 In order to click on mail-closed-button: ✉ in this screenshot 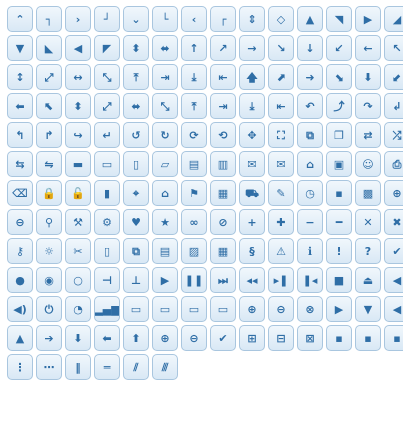, I will do `click(252, 164)`.